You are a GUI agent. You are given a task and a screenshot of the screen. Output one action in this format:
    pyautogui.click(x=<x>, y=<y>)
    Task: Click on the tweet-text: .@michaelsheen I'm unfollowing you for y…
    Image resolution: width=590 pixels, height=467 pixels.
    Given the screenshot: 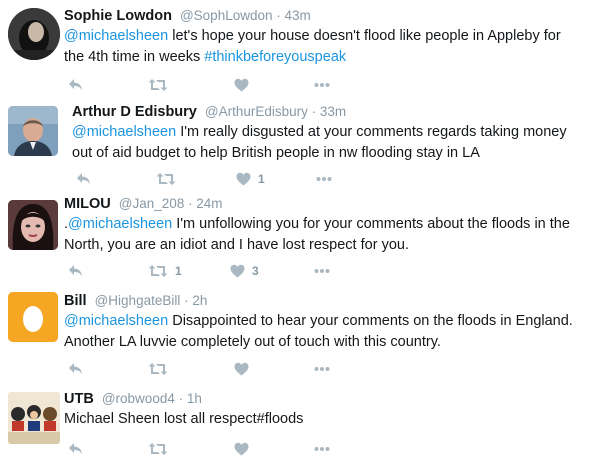 What is the action you would take?
    pyautogui.click(x=323, y=235)
    